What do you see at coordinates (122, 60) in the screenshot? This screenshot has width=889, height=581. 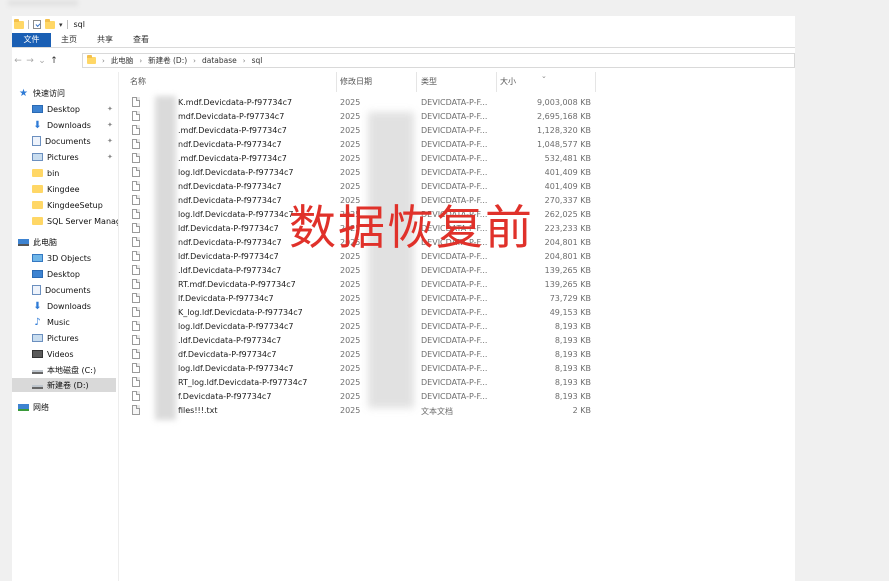 I see `breadcrumb-this-pc: 此电脑` at bounding box center [122, 60].